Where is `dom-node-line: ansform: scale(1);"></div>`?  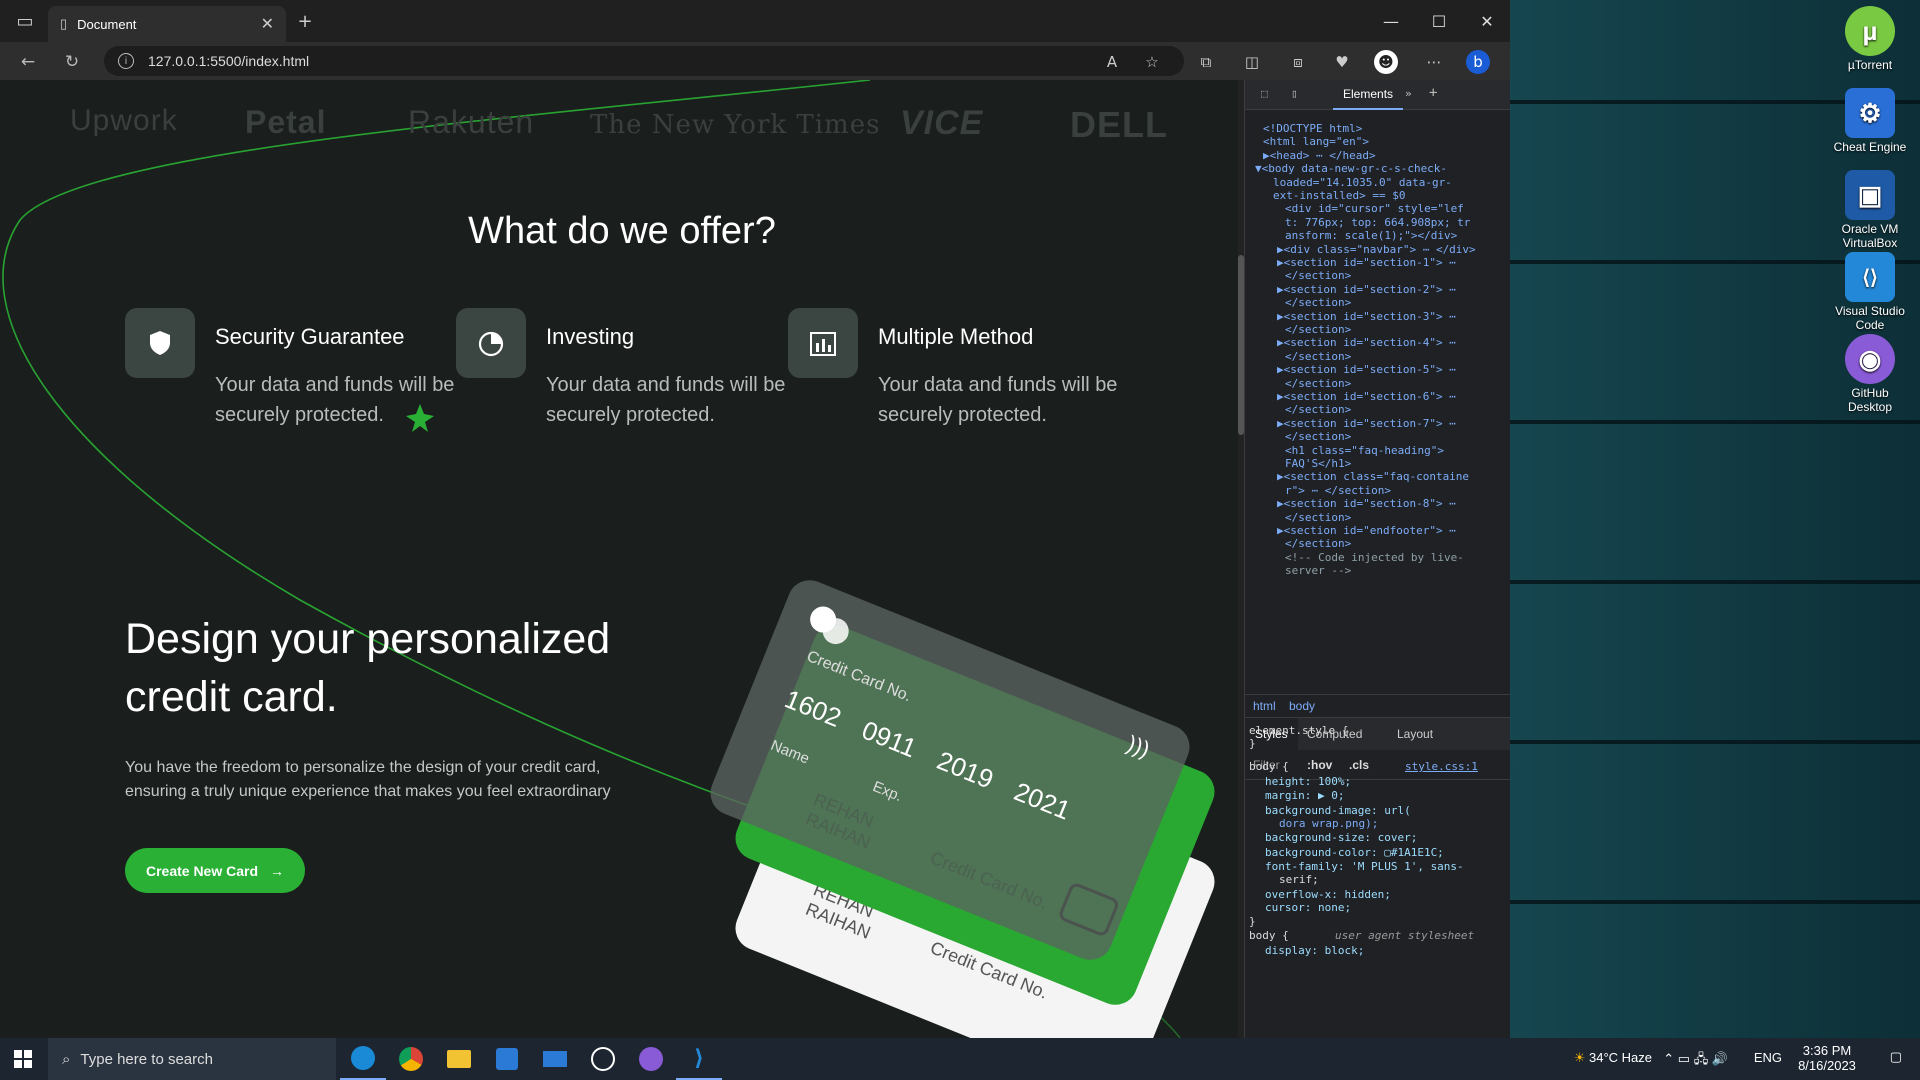 dom-node-line: ansform: scale(1);"></div> is located at coordinates (1371, 235).